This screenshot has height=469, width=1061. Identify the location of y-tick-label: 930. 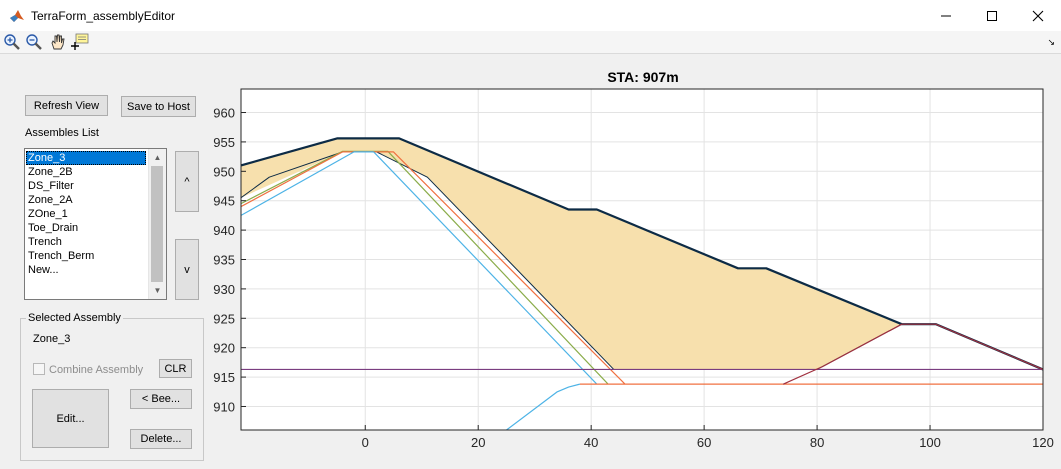
(224, 289).